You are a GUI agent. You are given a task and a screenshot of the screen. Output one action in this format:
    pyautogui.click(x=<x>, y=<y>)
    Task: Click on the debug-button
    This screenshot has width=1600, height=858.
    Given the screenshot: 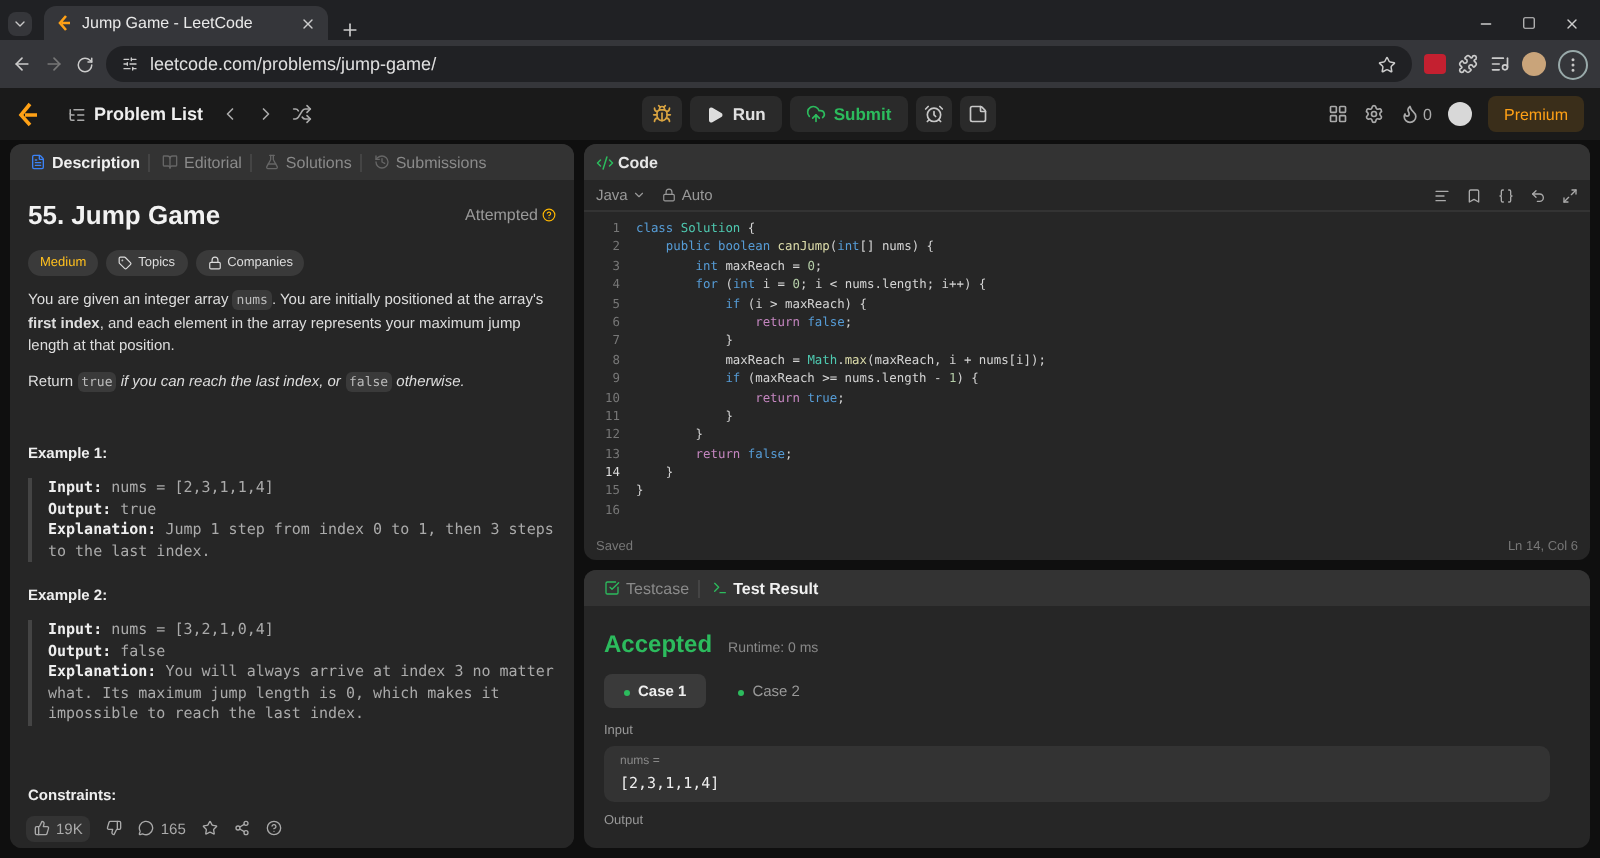 What is the action you would take?
    pyautogui.click(x=662, y=114)
    